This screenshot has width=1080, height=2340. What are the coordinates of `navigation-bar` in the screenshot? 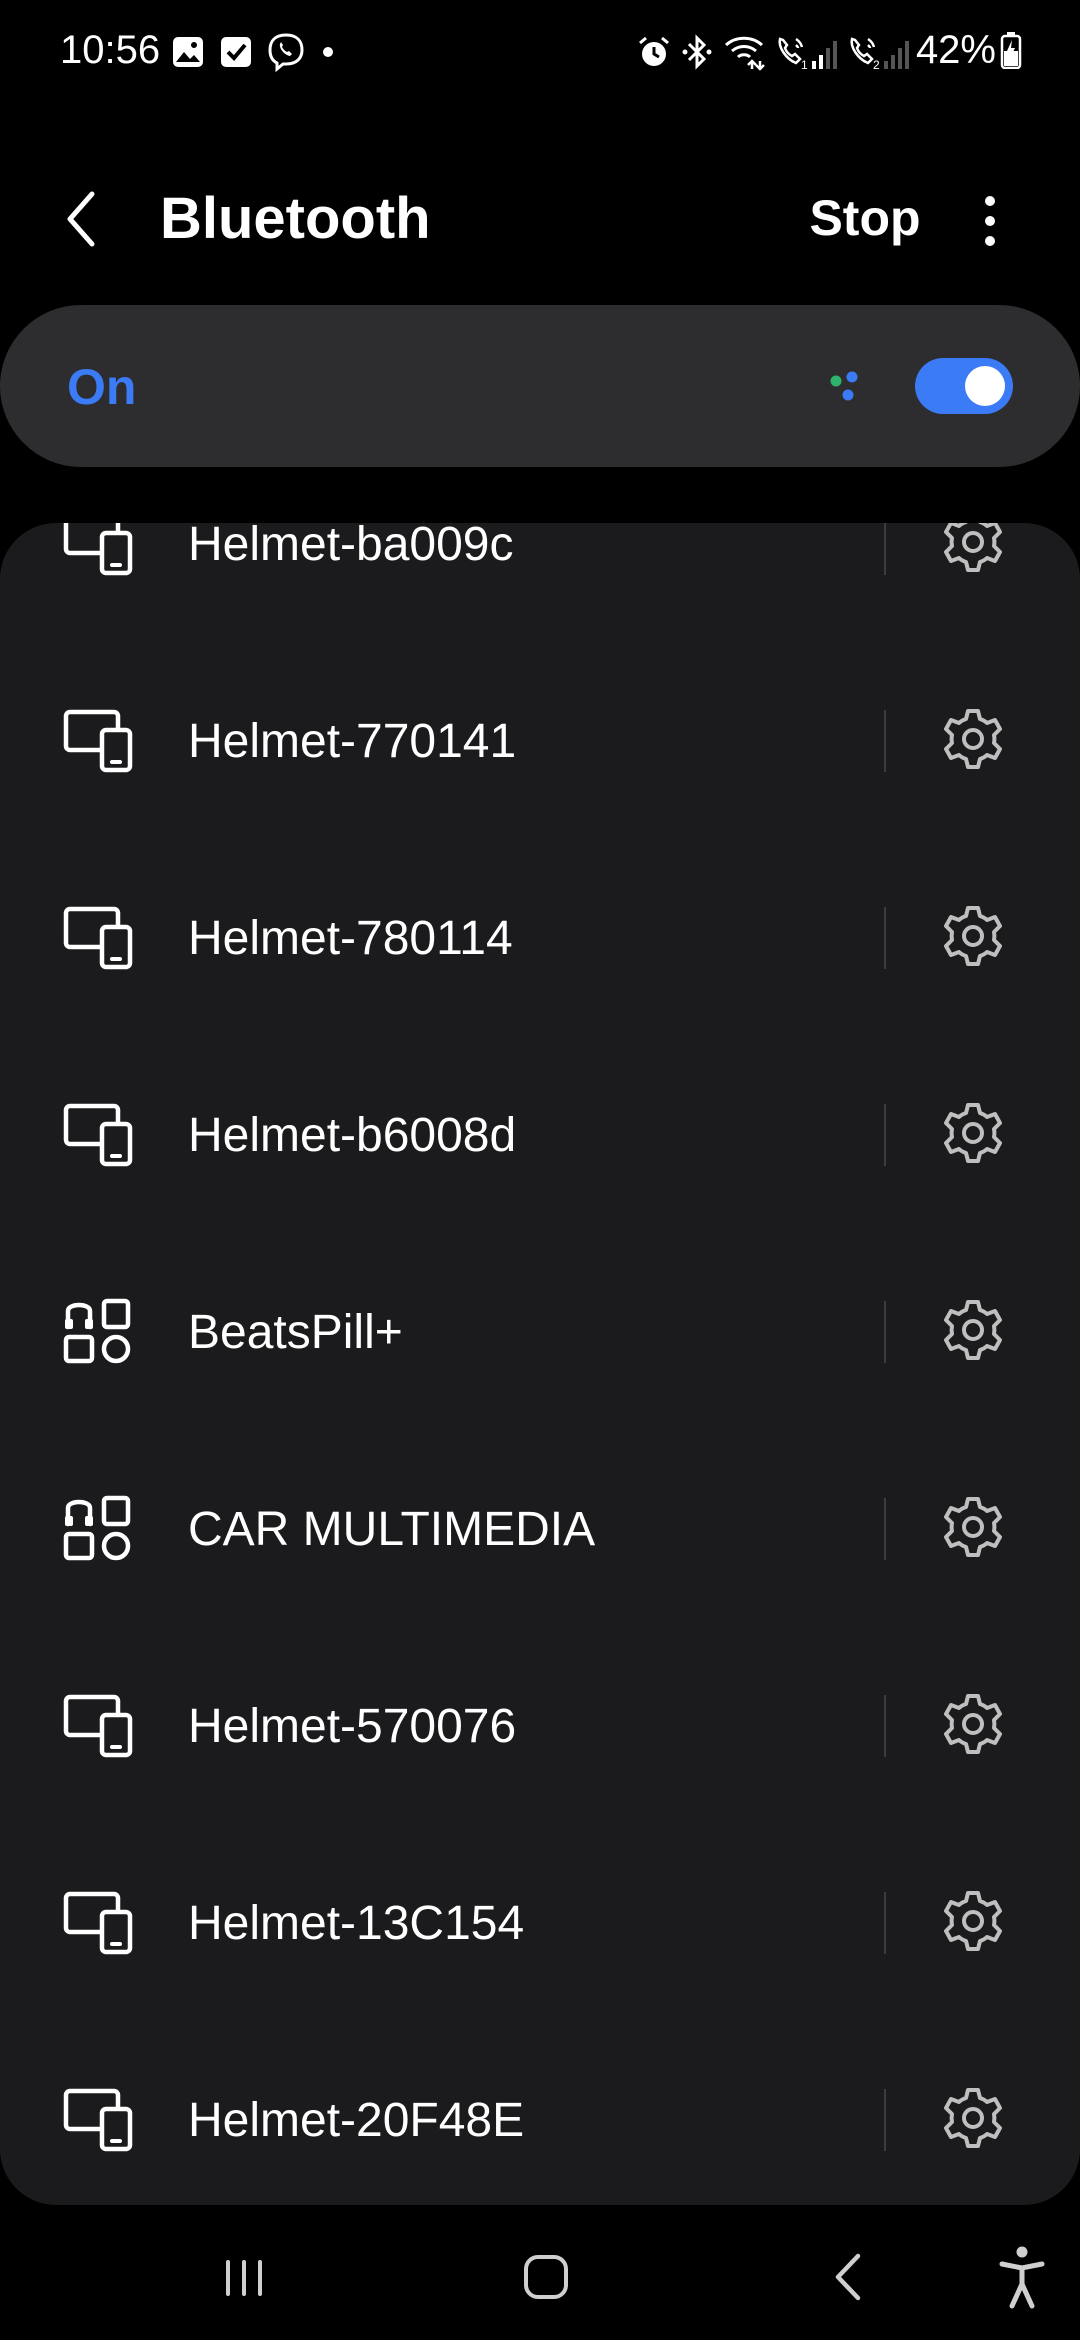 It's located at (540, 2280).